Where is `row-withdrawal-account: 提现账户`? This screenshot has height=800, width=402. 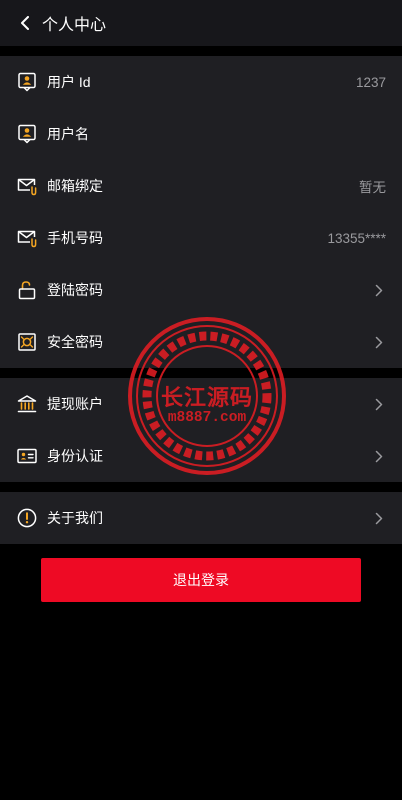 row-withdrawal-account: 提现账户 is located at coordinates (201, 404).